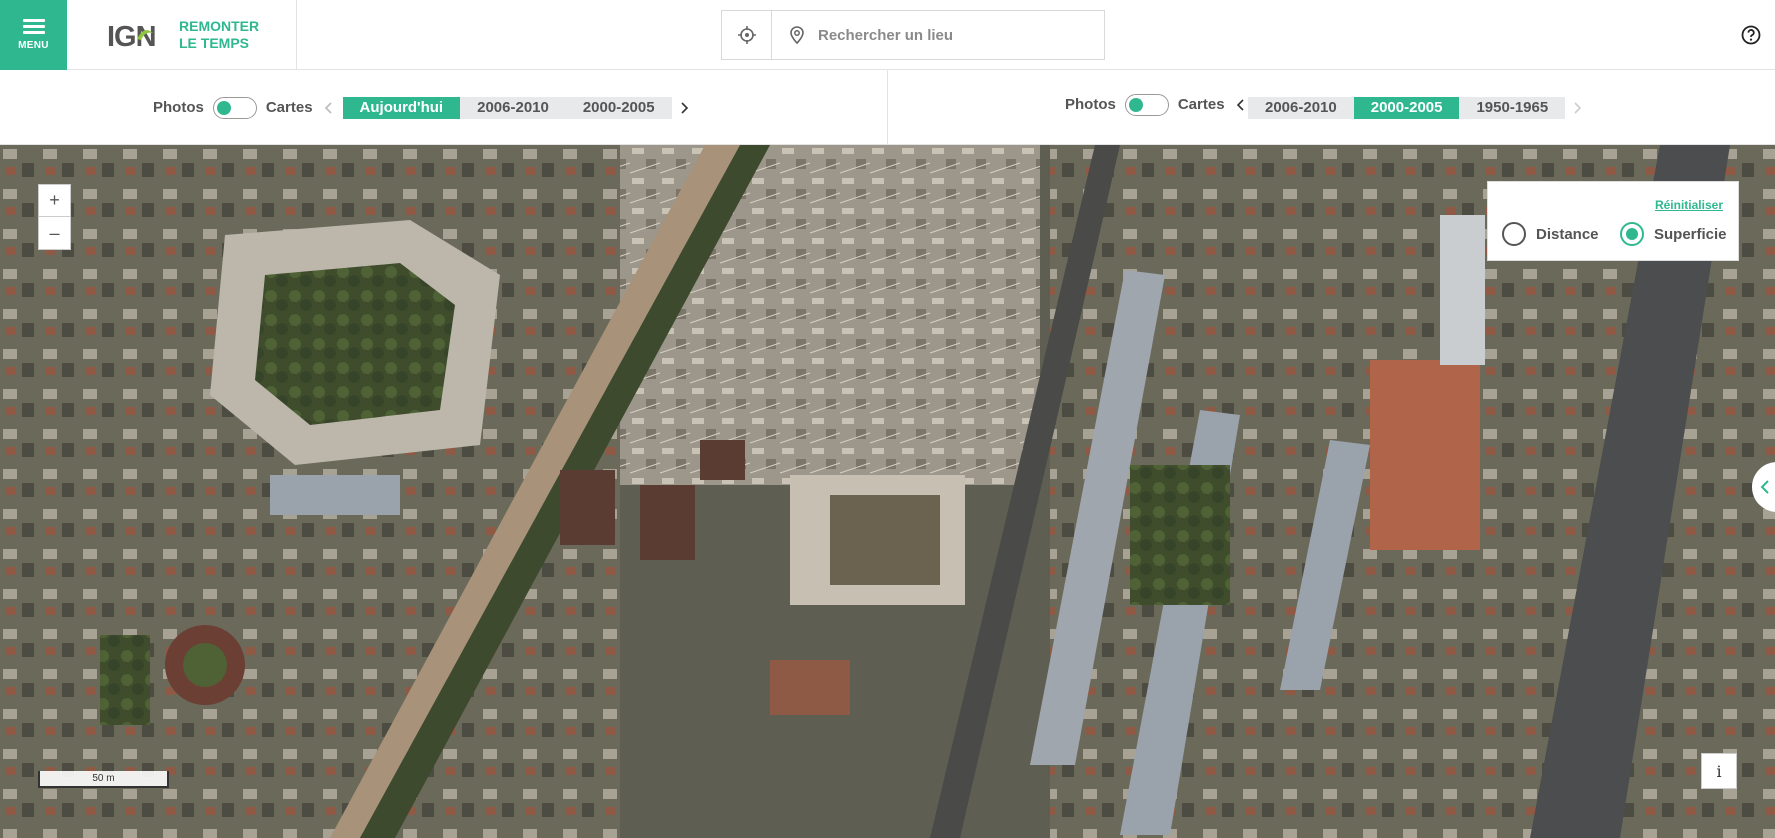 This screenshot has height=838, width=1775. What do you see at coordinates (1689, 205) in the screenshot?
I see `reset-link: Réinitialiser` at bounding box center [1689, 205].